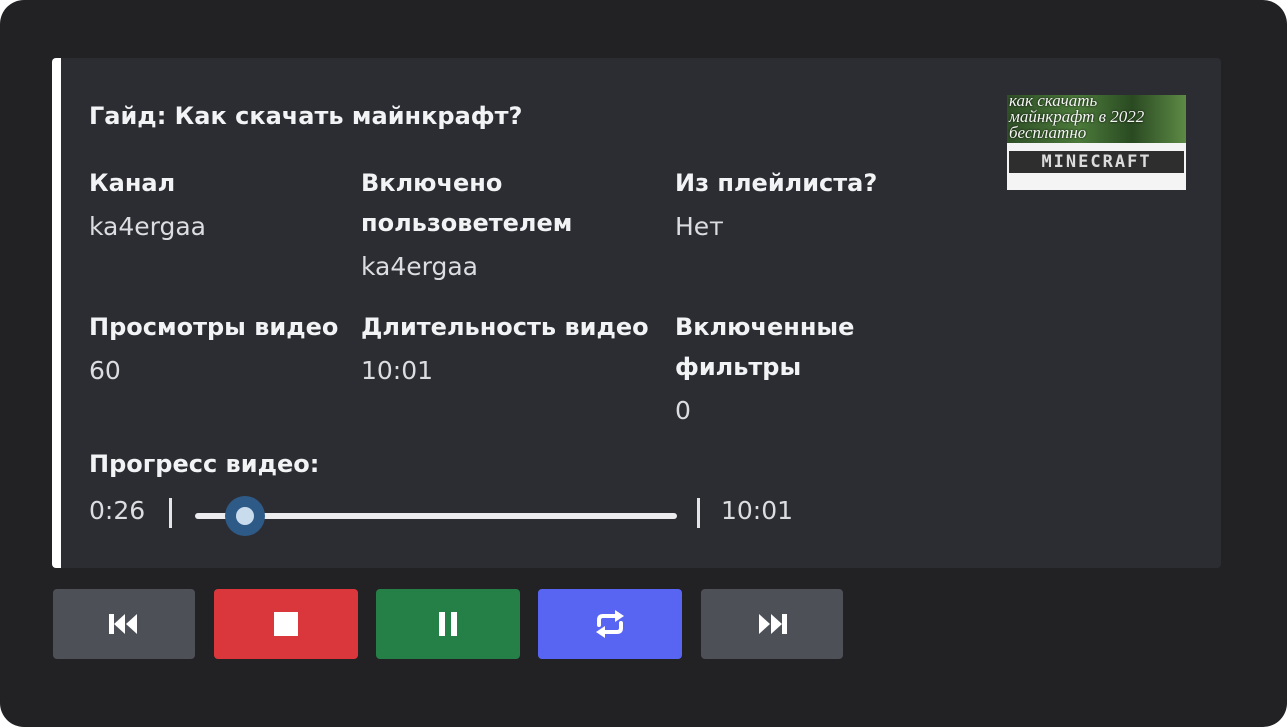  I want to click on pause-icon, so click(448, 624).